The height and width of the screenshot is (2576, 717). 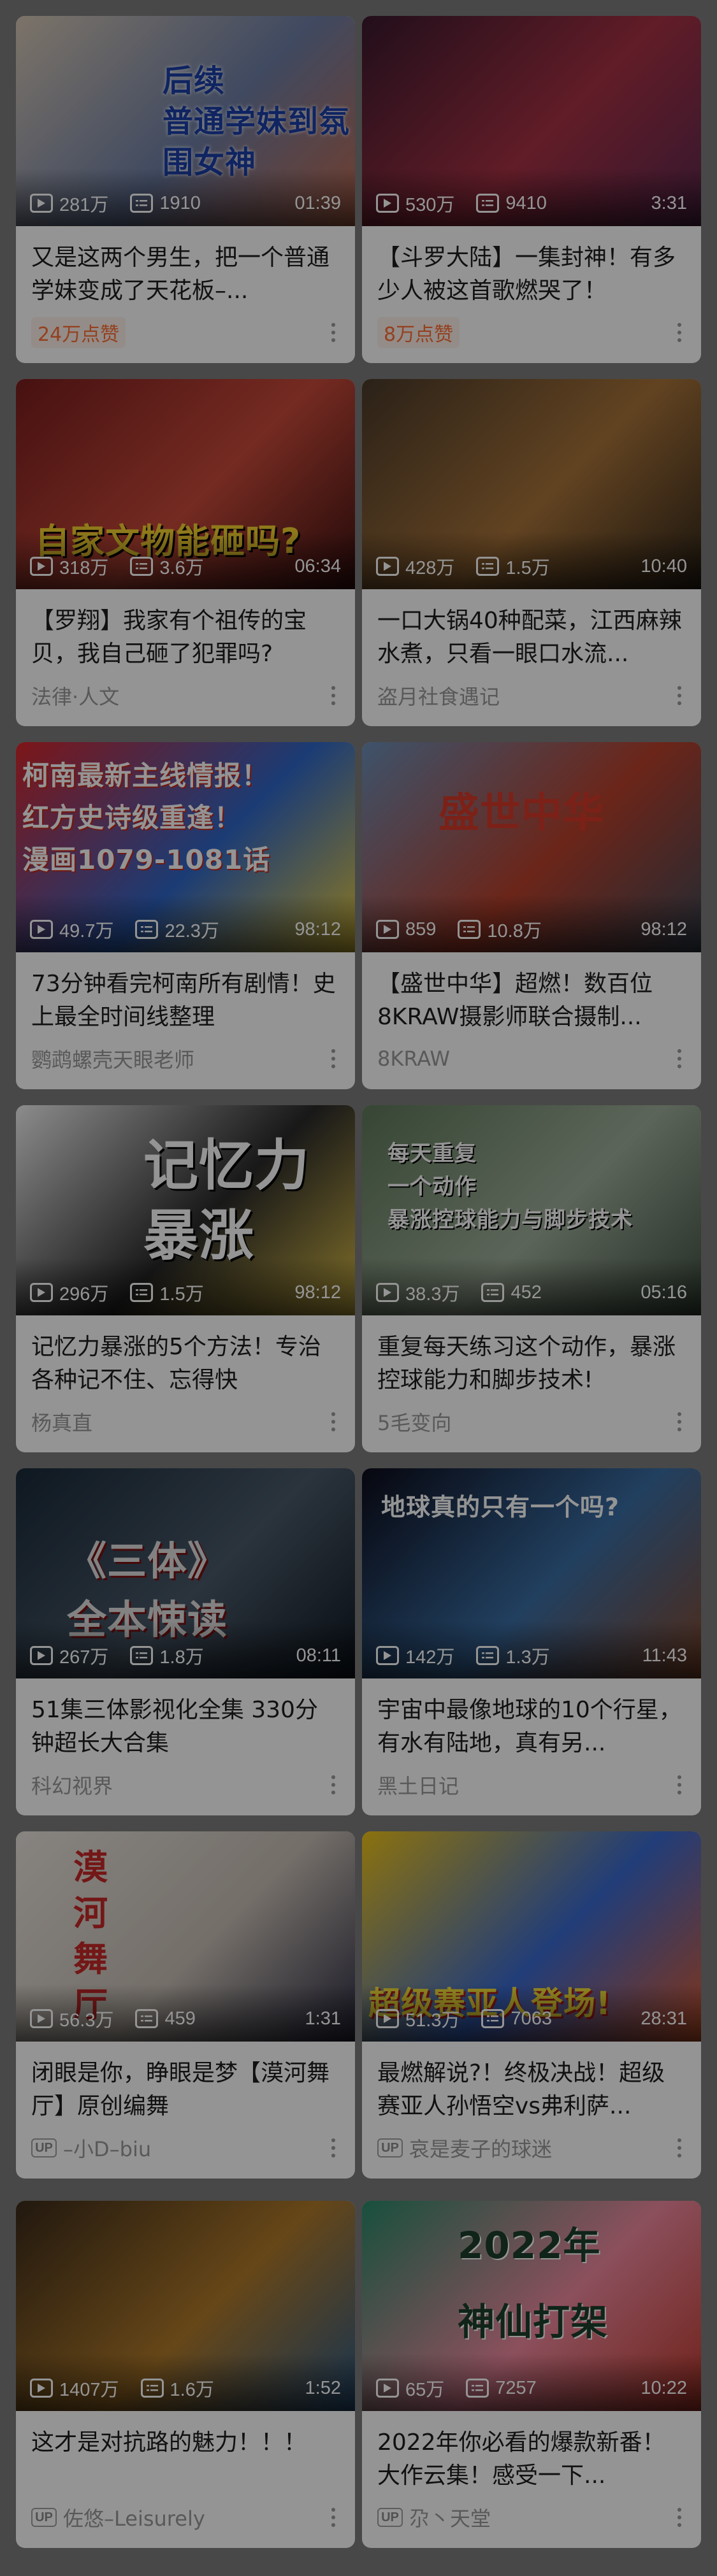 I want to click on video-duration: 1:52, so click(x=323, y=2387).